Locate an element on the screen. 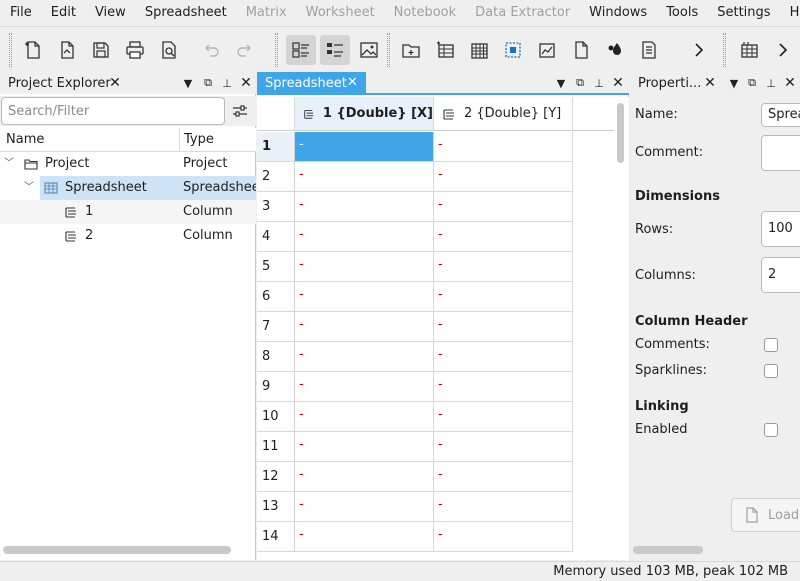  row-header: 13 is located at coordinates (276, 507).